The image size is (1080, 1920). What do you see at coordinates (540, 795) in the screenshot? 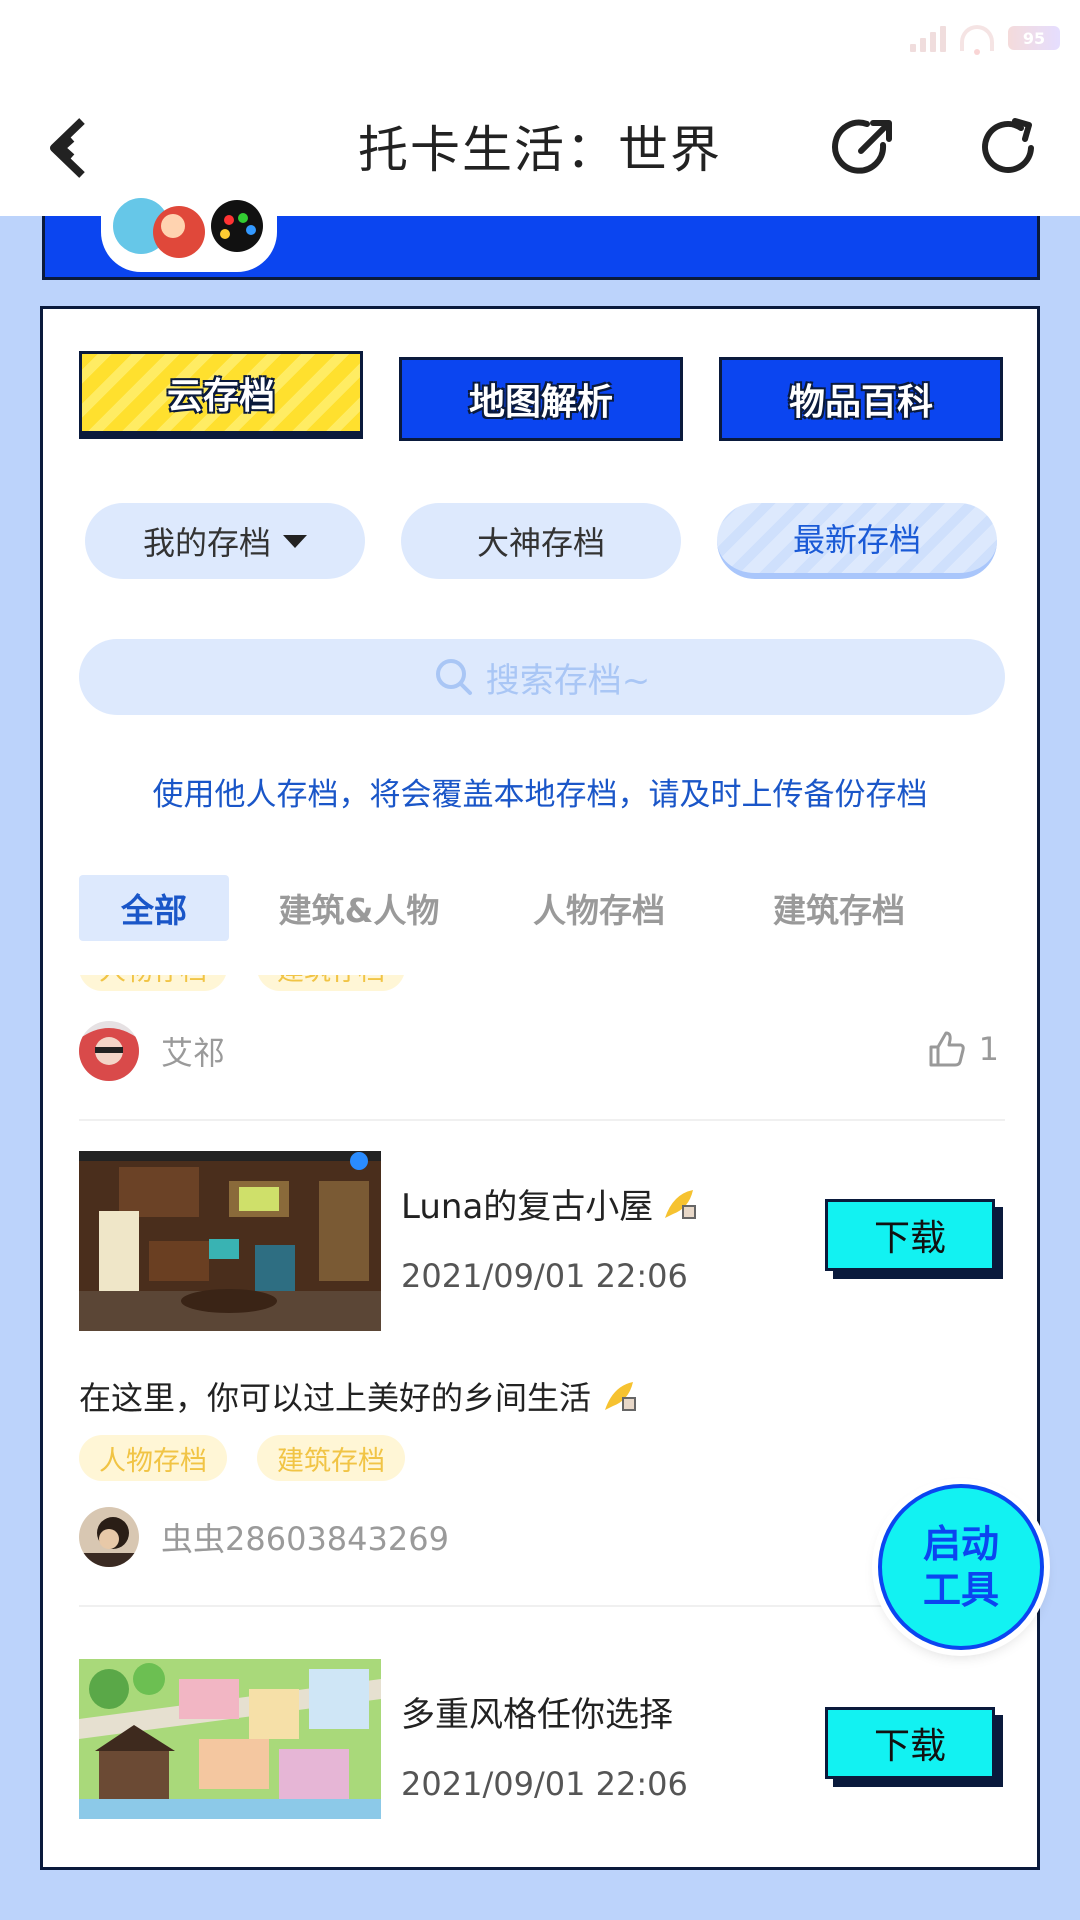
I see `overwrite-notice: 使用他人存档，将会覆盖本地存档，请及时上传备份存档` at bounding box center [540, 795].